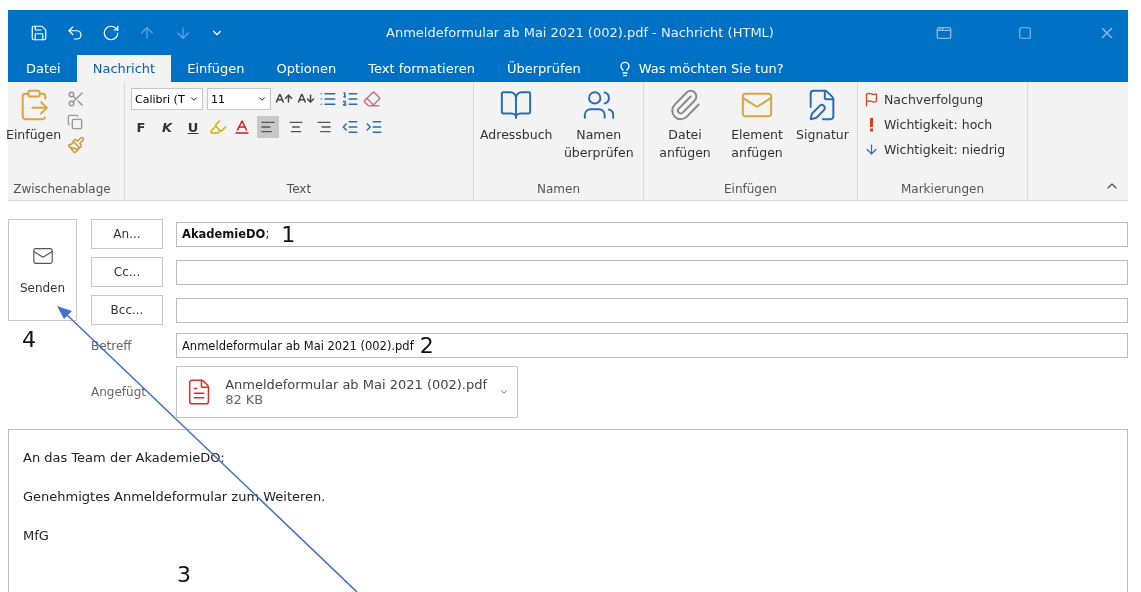 Image resolution: width=1141 pixels, height=592 pixels. What do you see at coordinates (374, 127) in the screenshot?
I see `indent-icon` at bounding box center [374, 127].